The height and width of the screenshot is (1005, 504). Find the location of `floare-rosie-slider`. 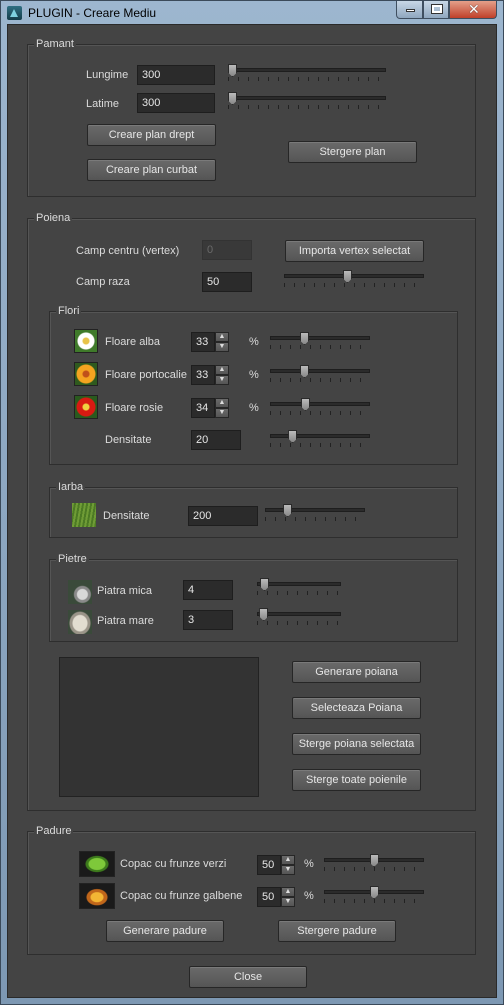

floare-rosie-slider is located at coordinates (320, 407).